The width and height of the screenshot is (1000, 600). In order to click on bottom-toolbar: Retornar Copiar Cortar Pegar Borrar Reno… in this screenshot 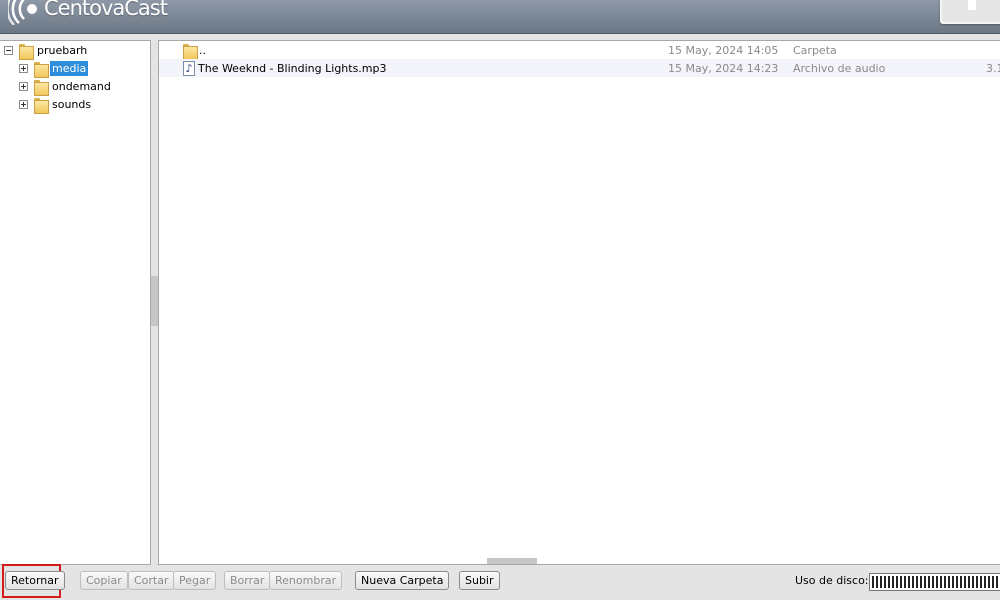, I will do `click(500, 582)`.